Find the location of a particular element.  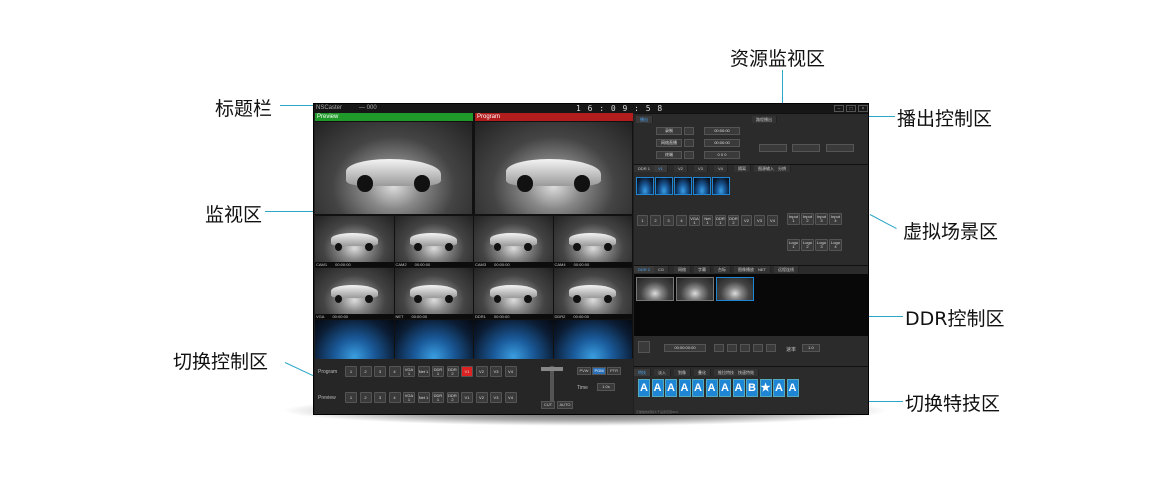

vscene-tab: DDR 1 is located at coordinates (645, 168).